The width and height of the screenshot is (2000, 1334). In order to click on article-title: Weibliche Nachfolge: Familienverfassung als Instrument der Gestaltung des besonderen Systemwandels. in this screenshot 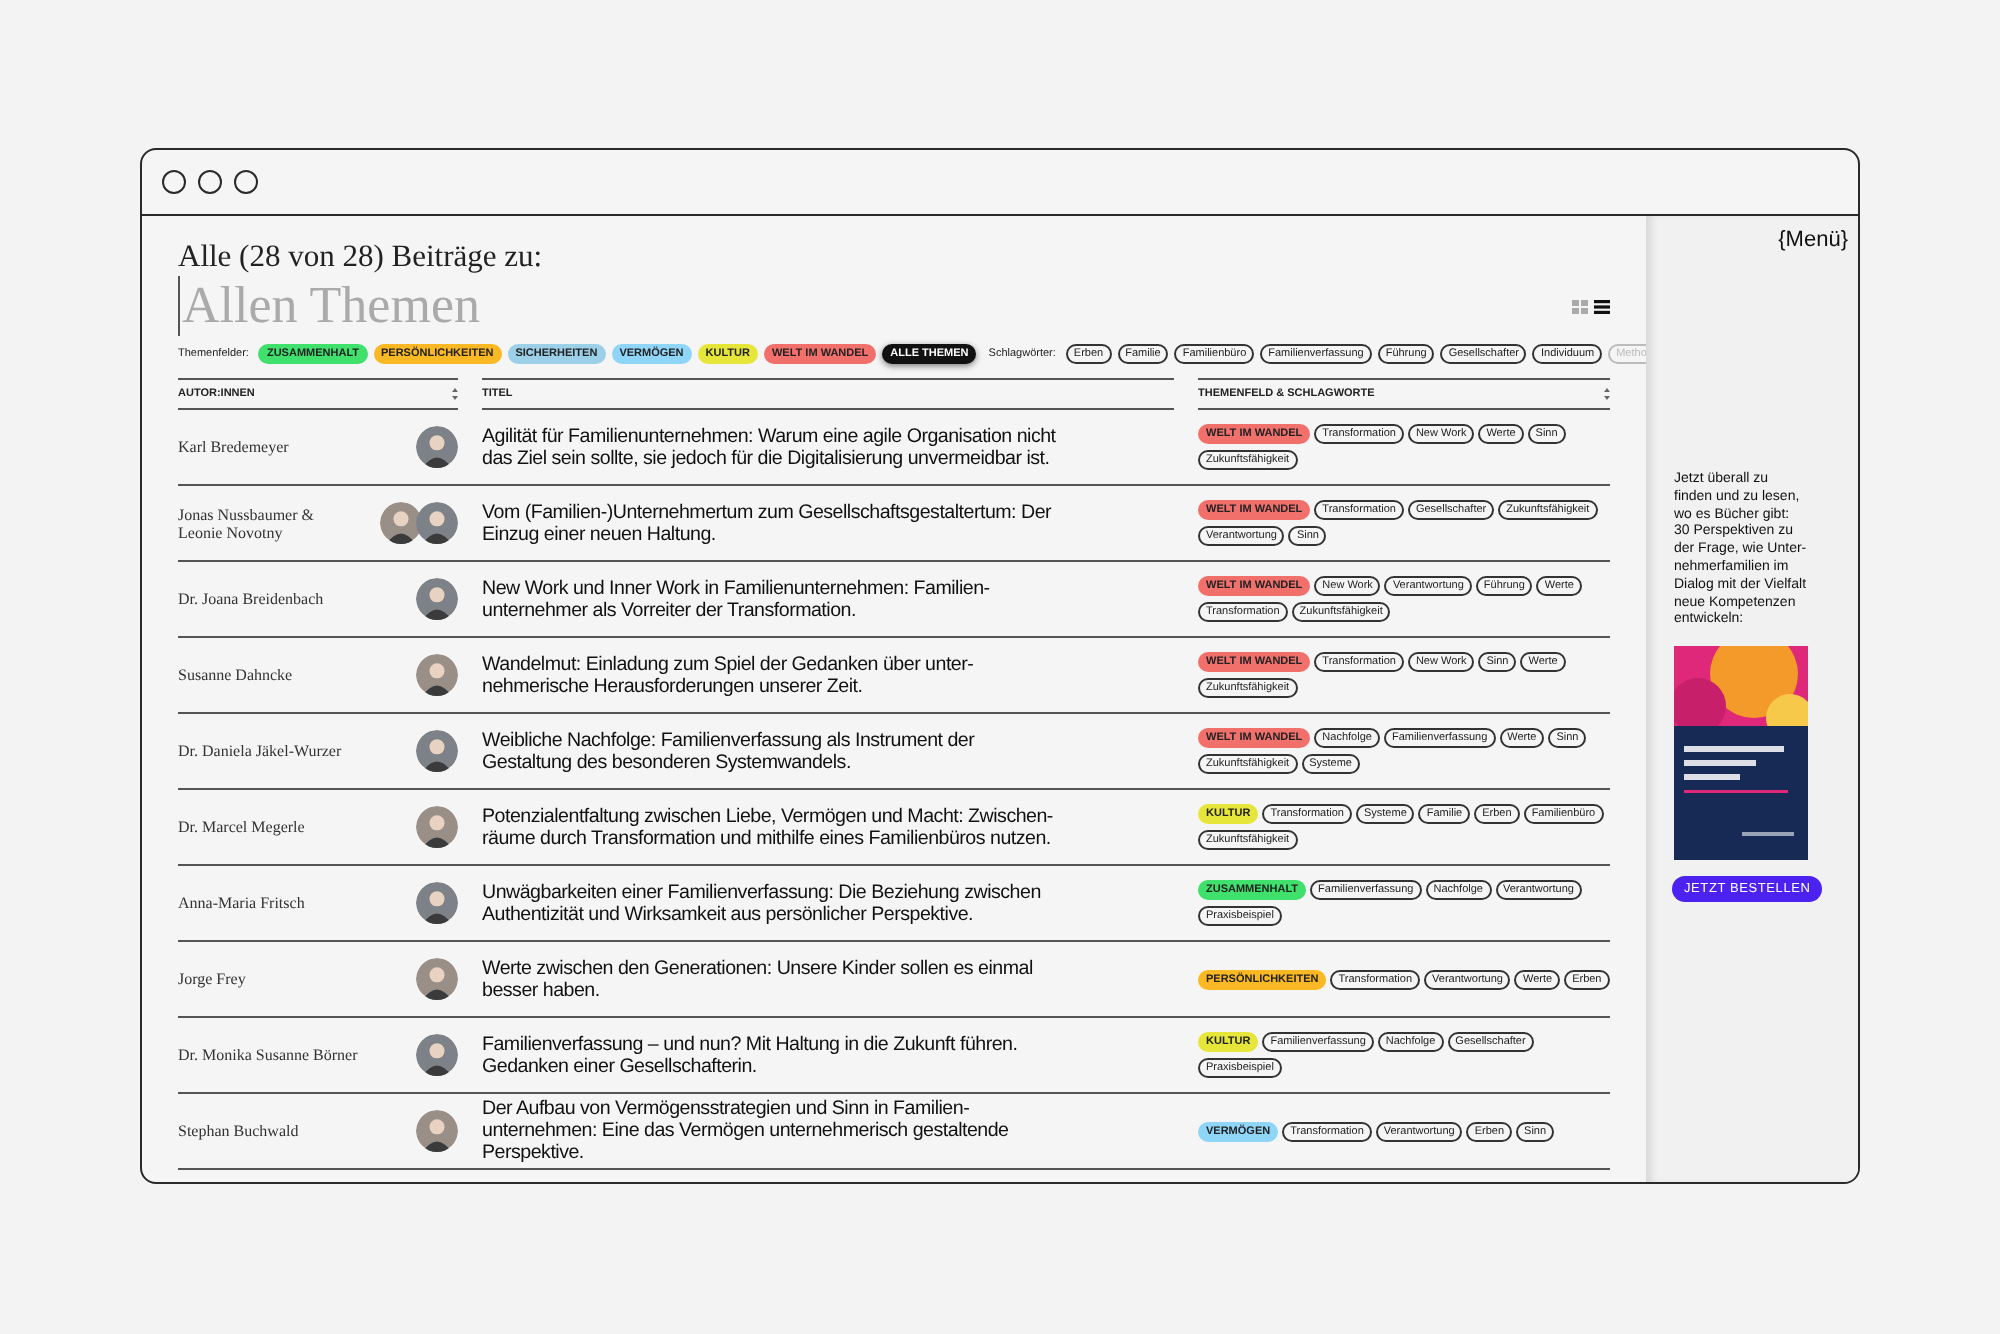, I will do `click(828, 751)`.